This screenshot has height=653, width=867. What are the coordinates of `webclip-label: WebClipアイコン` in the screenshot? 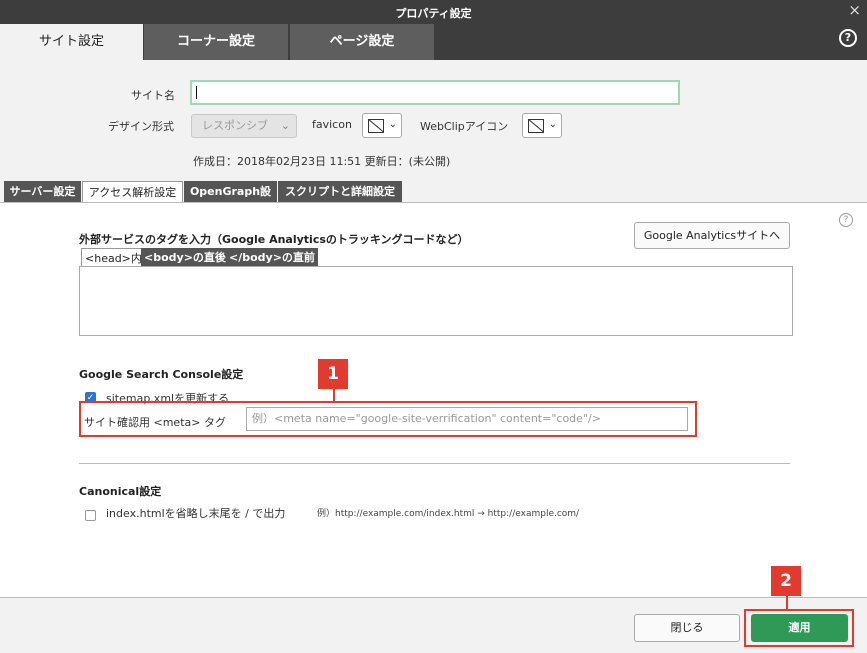 It's located at (464, 126).